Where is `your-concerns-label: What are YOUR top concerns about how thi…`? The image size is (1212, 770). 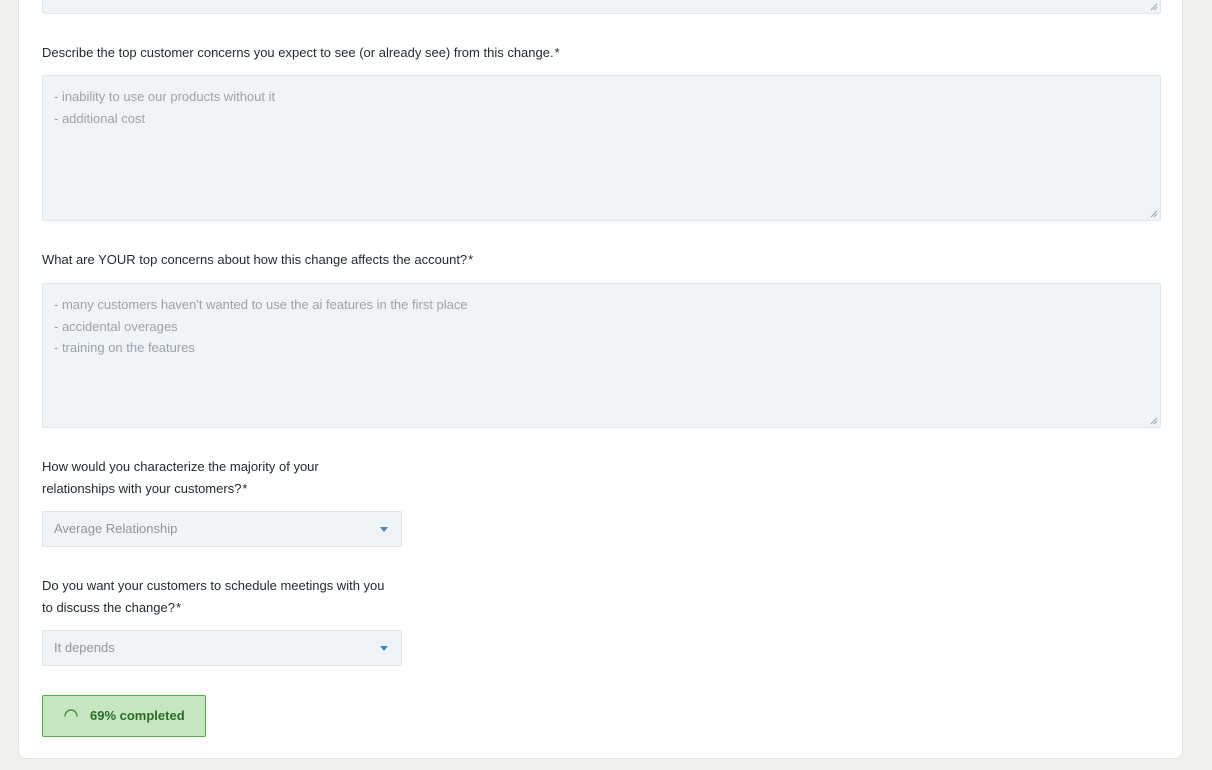 your-concerns-label: What are YOUR top concerns about how thi… is located at coordinates (257, 260).